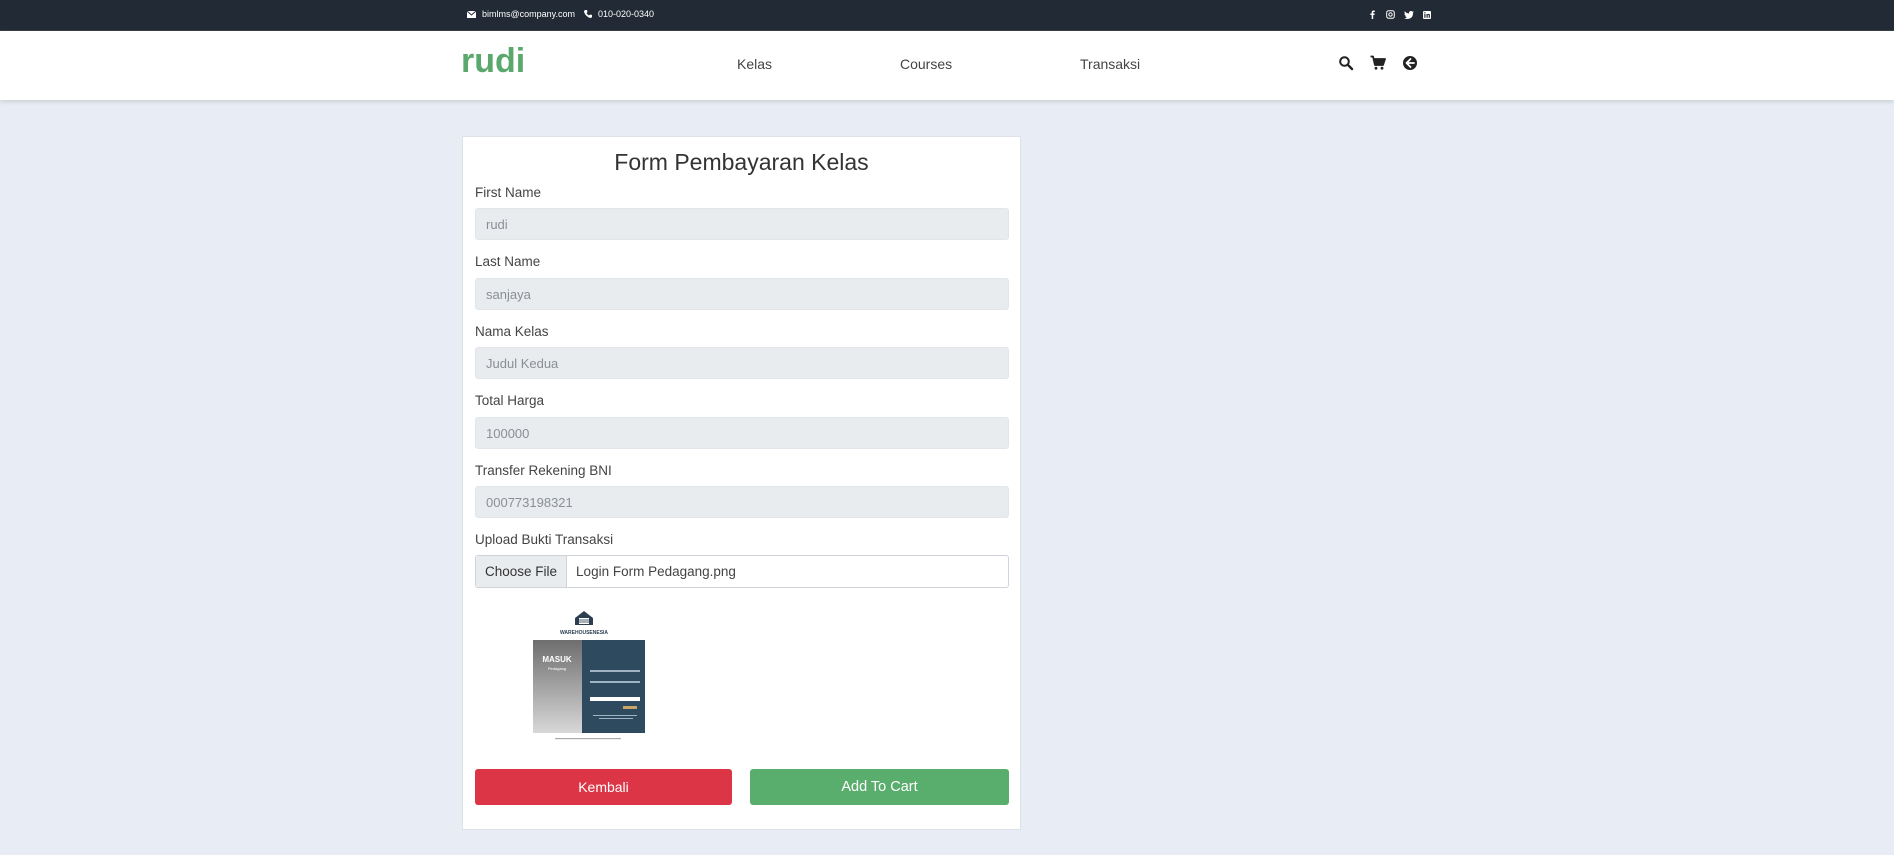  I want to click on form-title: Form Pembayaran Kelas, so click(741, 162).